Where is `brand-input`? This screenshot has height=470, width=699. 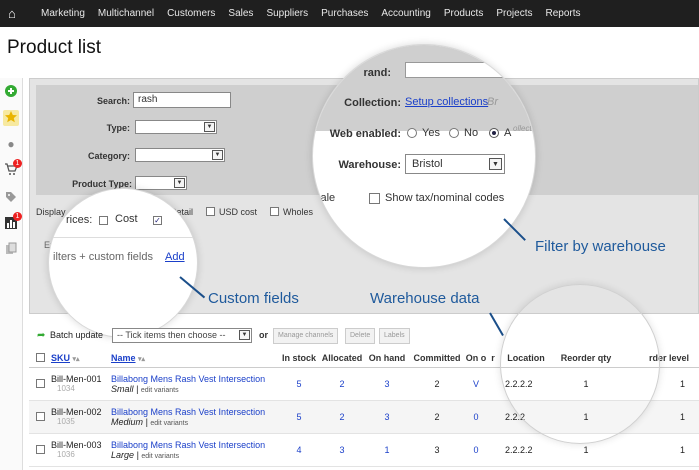
brand-input is located at coordinates (455, 70).